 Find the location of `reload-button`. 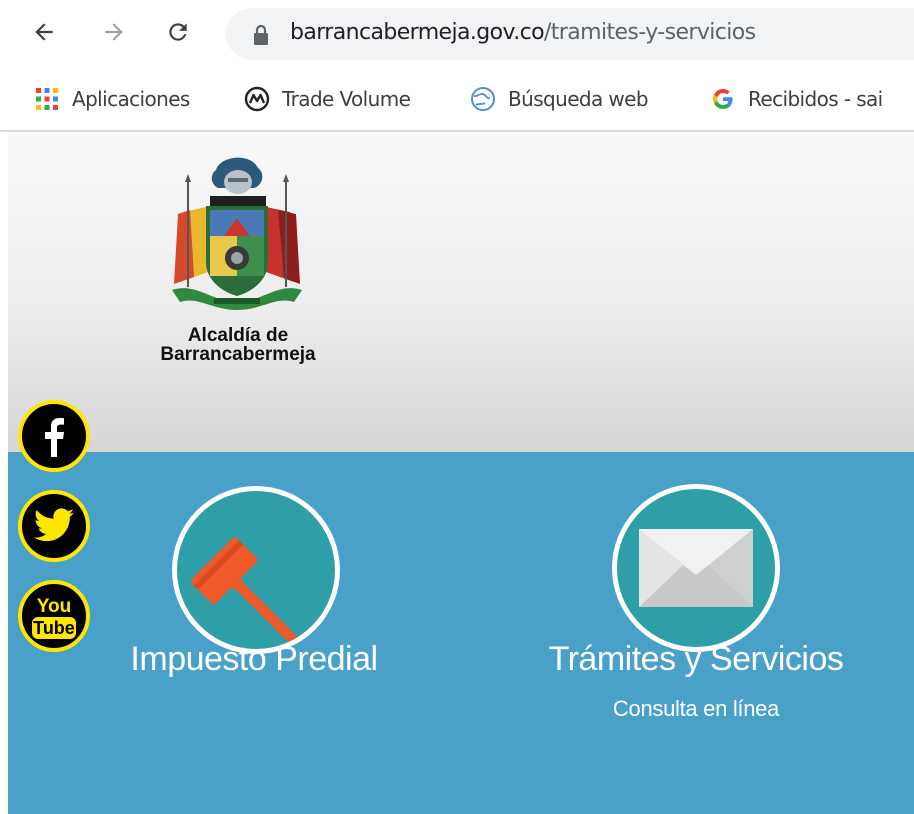

reload-button is located at coordinates (178, 32).